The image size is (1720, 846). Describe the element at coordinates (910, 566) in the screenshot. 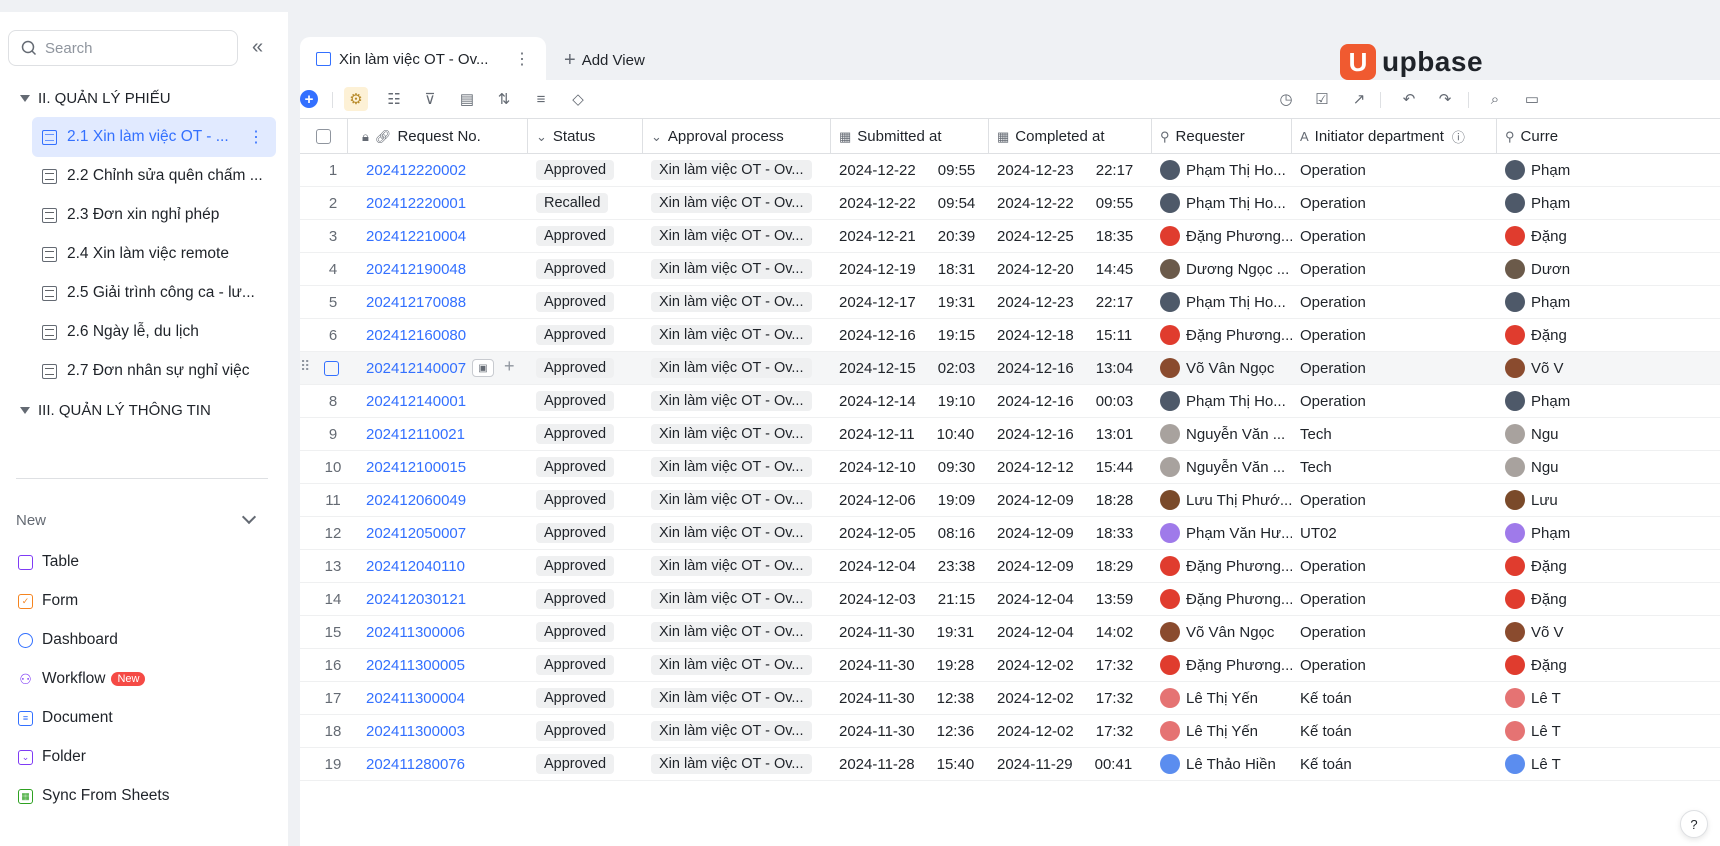

I see `submitted-at-cell: 2024-12-04 23:38` at that location.